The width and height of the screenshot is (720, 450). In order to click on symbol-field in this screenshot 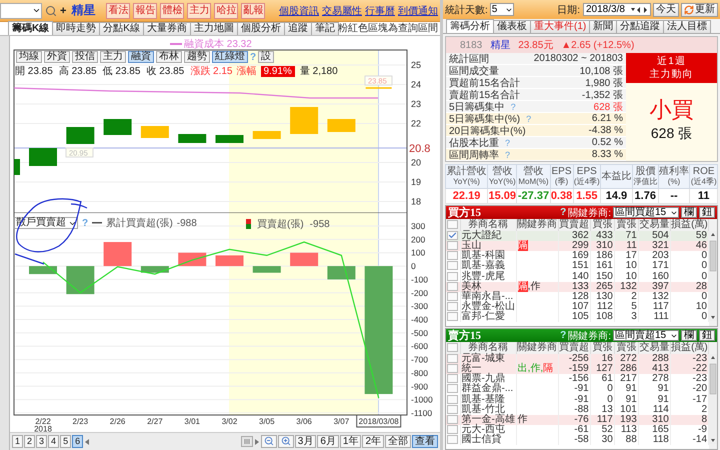, I will do `click(21, 10)`.